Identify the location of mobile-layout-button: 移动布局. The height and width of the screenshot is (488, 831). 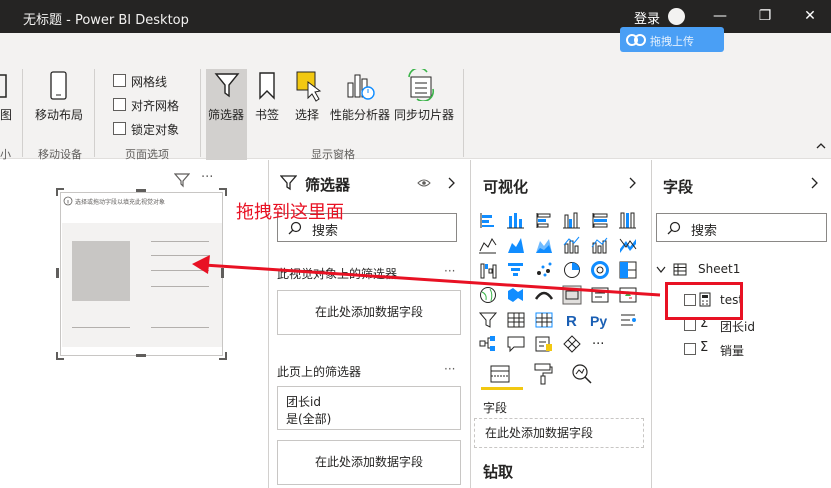
(59, 114).